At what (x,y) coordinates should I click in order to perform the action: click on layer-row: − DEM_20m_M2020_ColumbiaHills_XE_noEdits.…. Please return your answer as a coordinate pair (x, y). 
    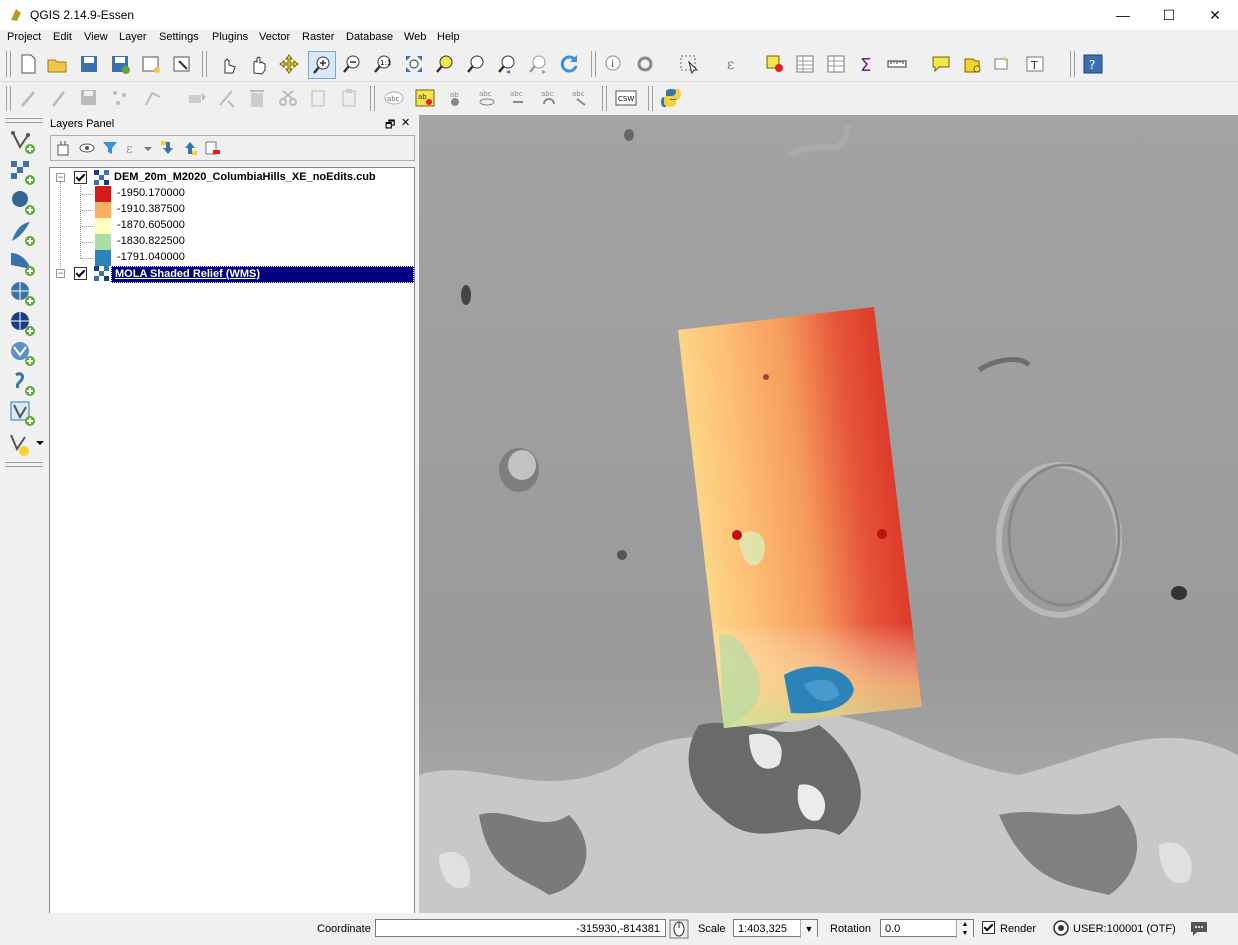
    Looking at the image, I should click on (232, 178).